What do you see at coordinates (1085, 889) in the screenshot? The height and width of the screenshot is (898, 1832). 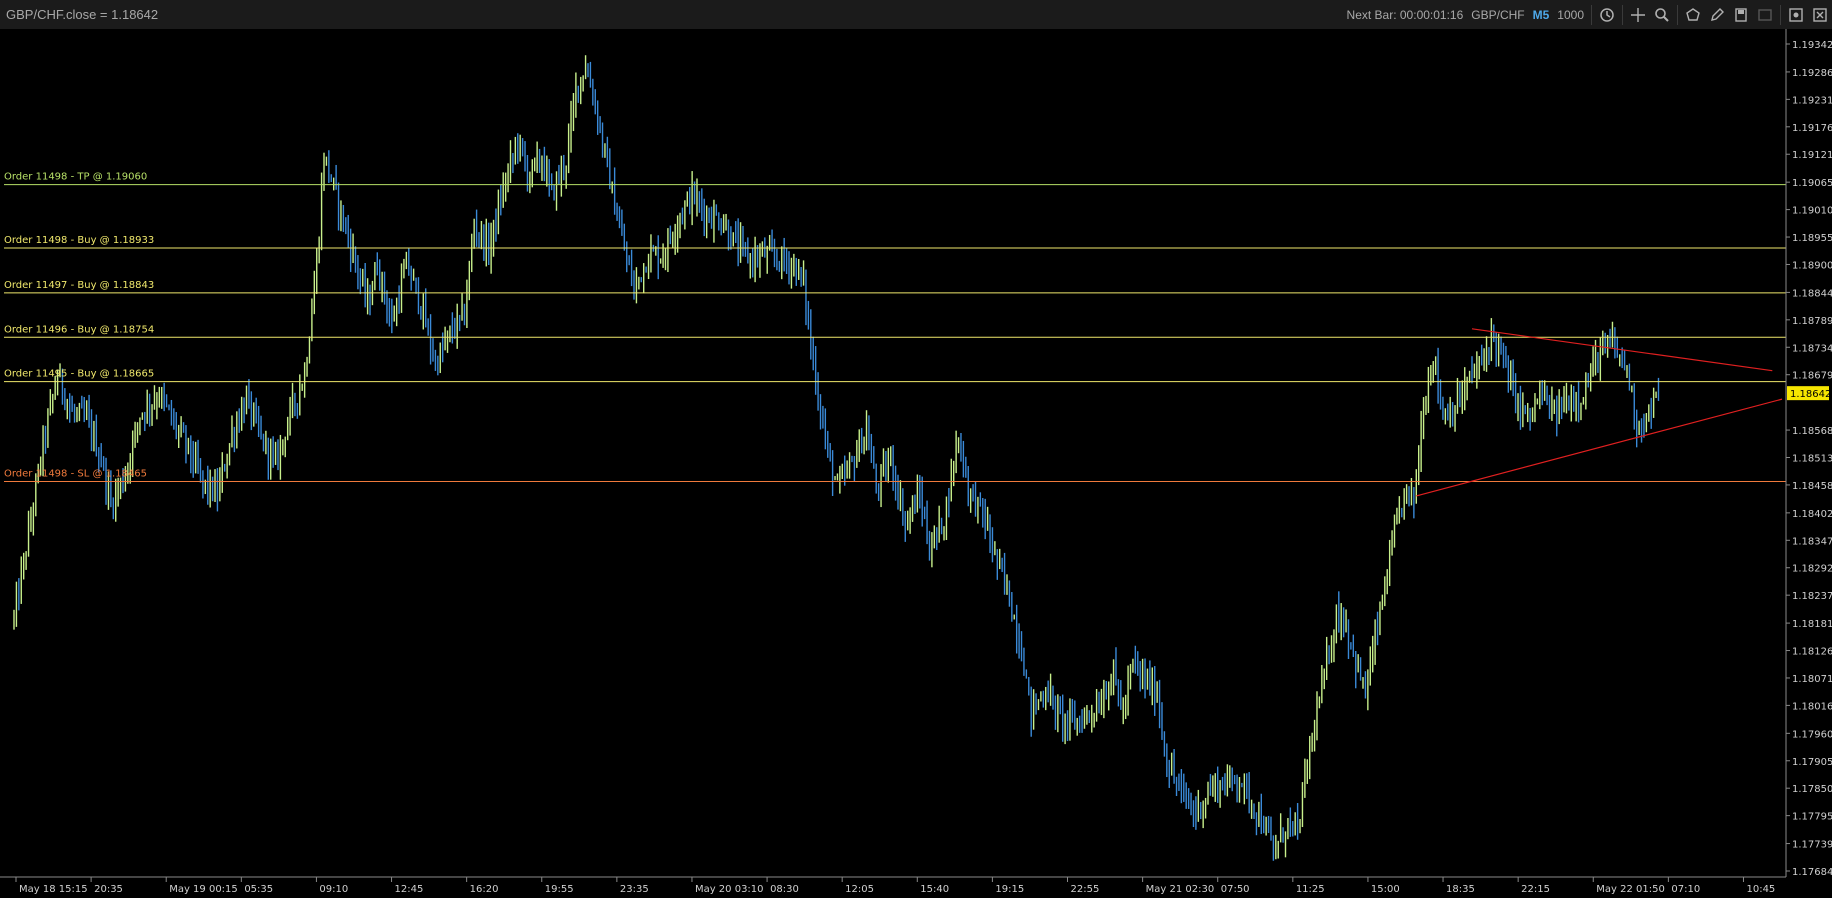 I see `time-tick-label: 22:55` at bounding box center [1085, 889].